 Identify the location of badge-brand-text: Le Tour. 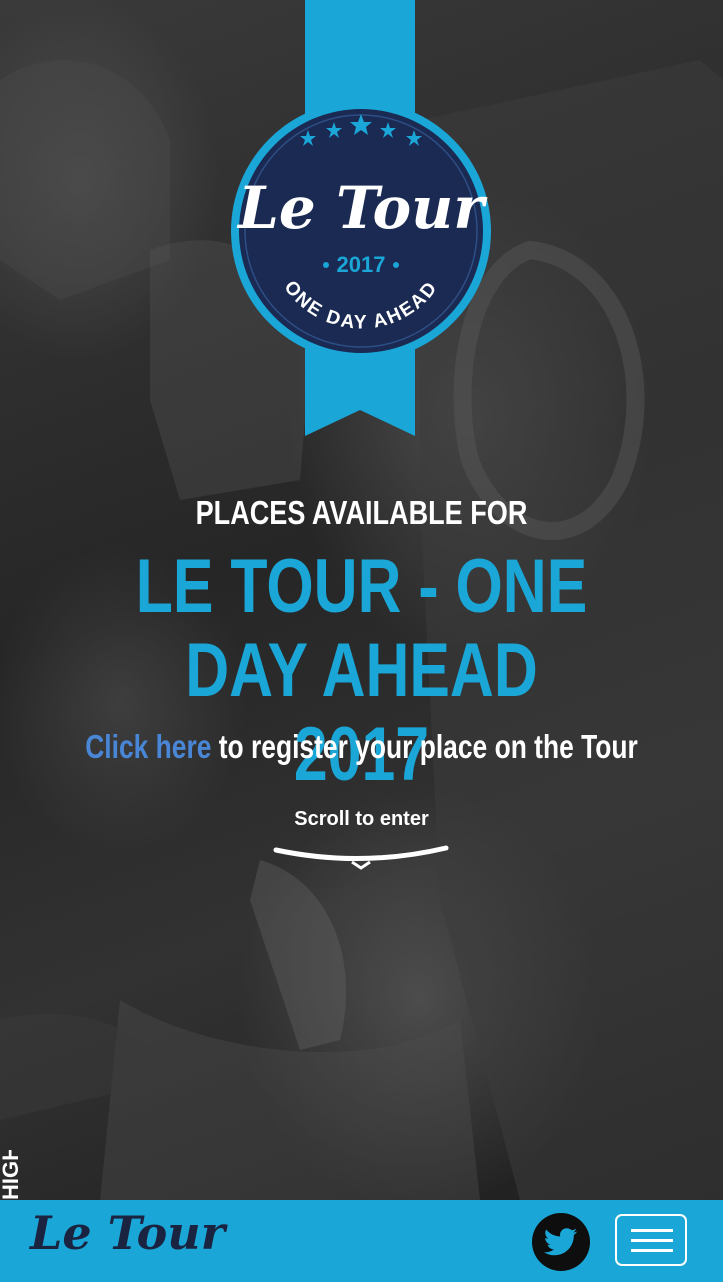
(362, 208).